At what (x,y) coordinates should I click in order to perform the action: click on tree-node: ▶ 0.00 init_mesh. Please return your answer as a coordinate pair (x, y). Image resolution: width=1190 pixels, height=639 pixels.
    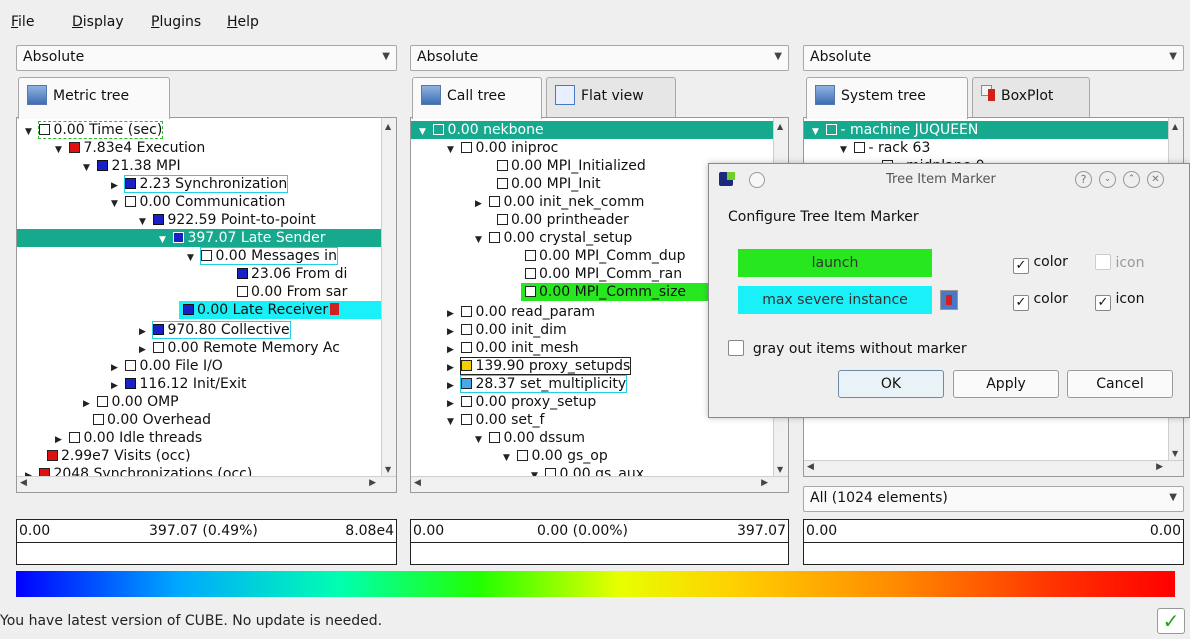
    Looking at the image, I should click on (513, 348).